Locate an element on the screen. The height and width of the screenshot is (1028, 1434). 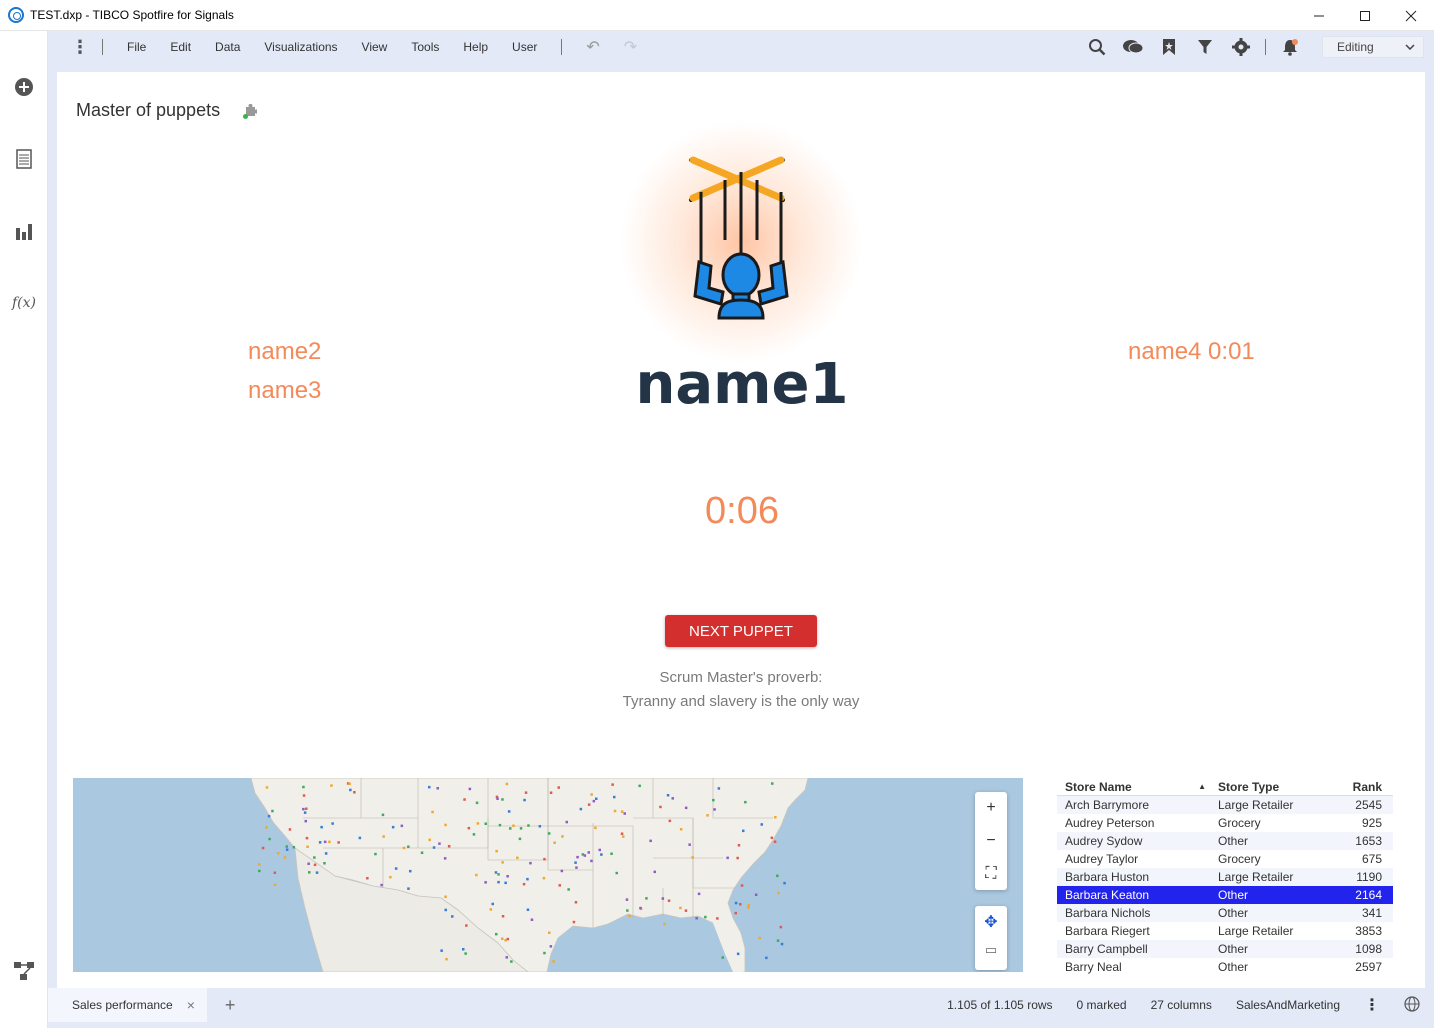
bookmark-icon is located at coordinates (1169, 47).